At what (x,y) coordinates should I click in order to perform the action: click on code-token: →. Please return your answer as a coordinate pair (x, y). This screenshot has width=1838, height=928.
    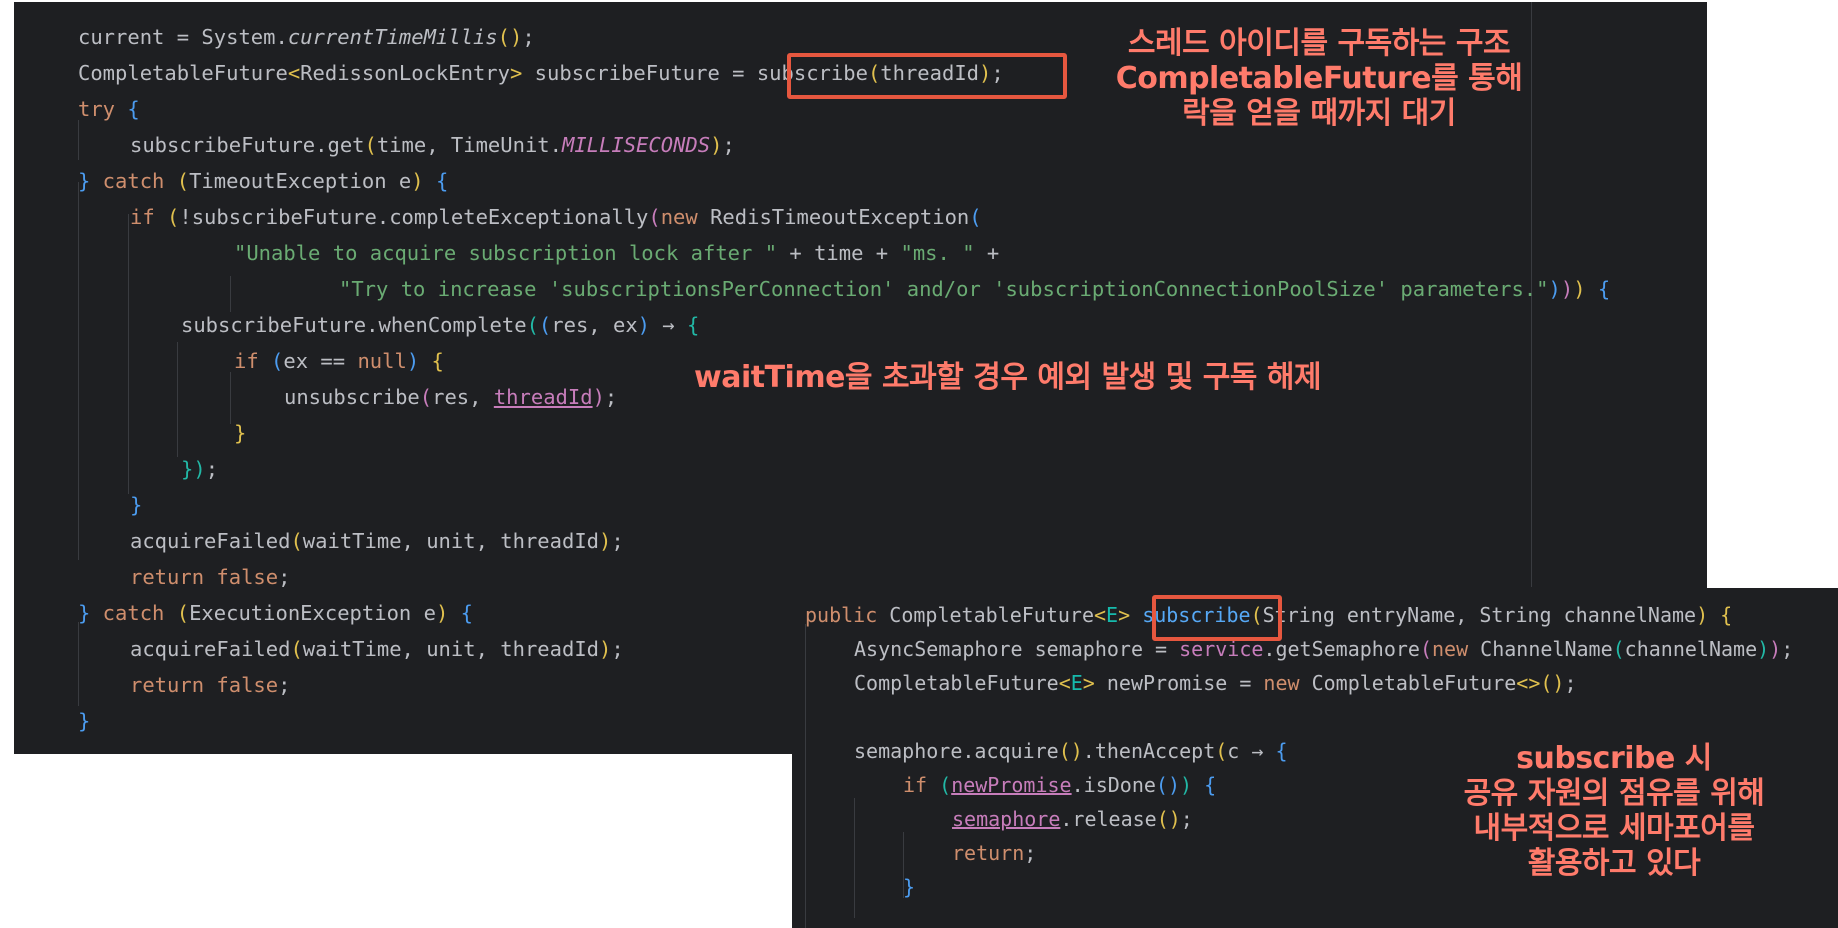
    Looking at the image, I should click on (669, 325).